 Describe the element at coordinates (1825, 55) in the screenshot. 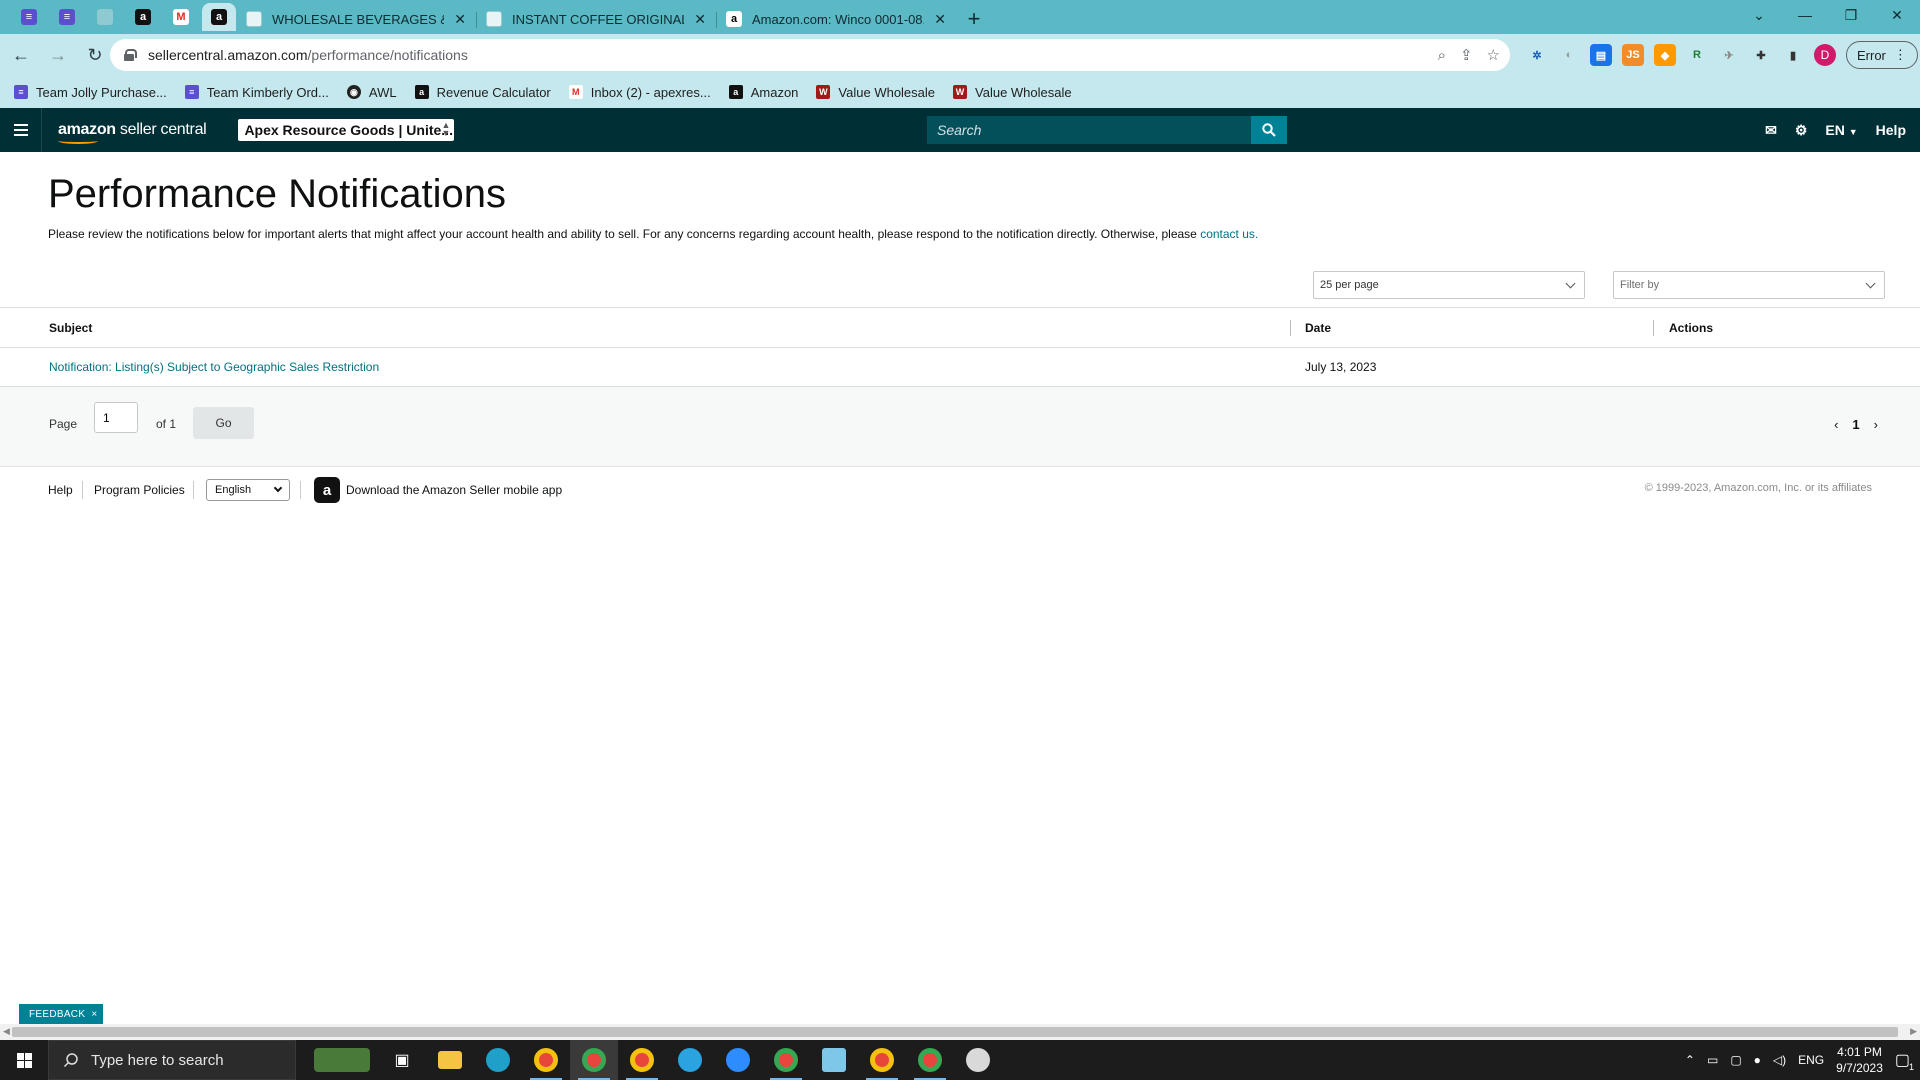

I see `profile-avatar: D` at that location.